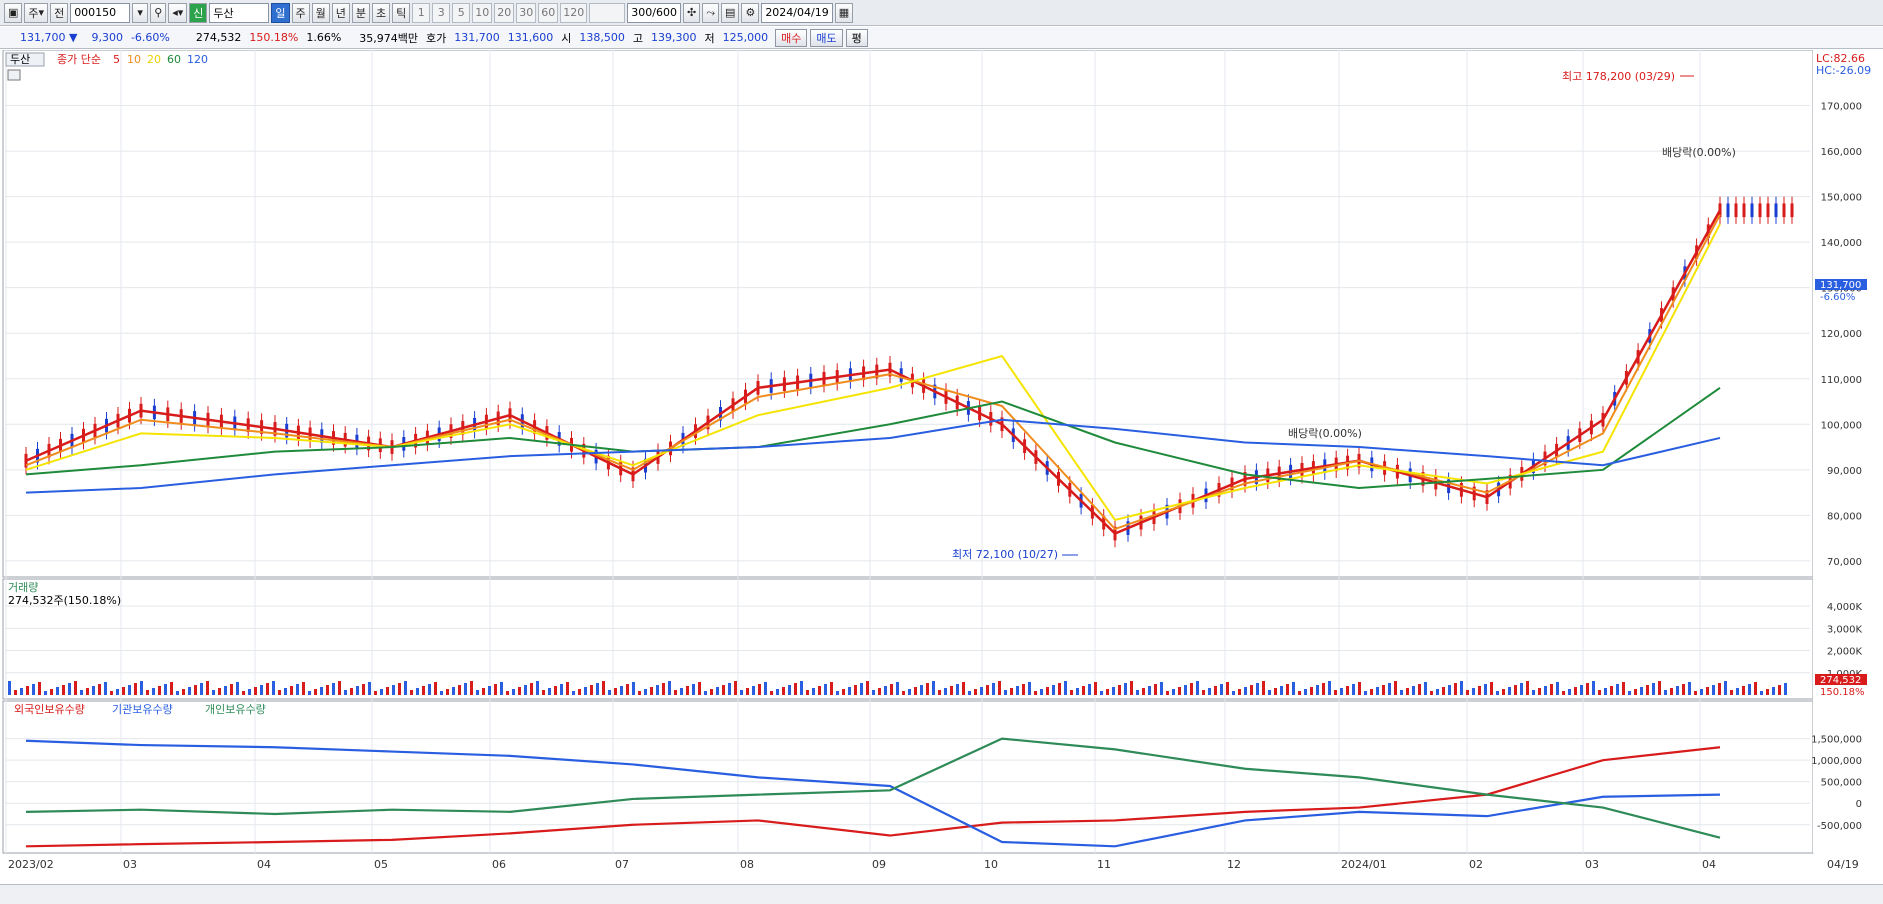  I want to click on date-input: 2024/04/19, so click(797, 12).